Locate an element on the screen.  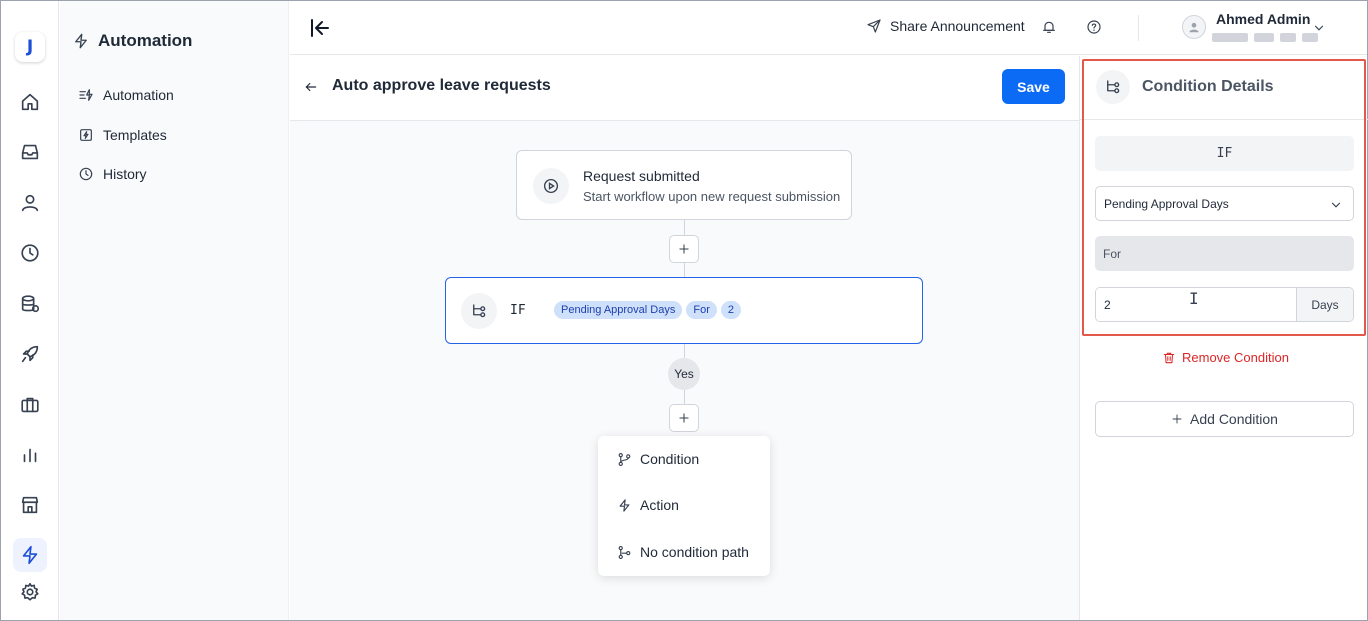
send-icon is located at coordinates (874, 26).